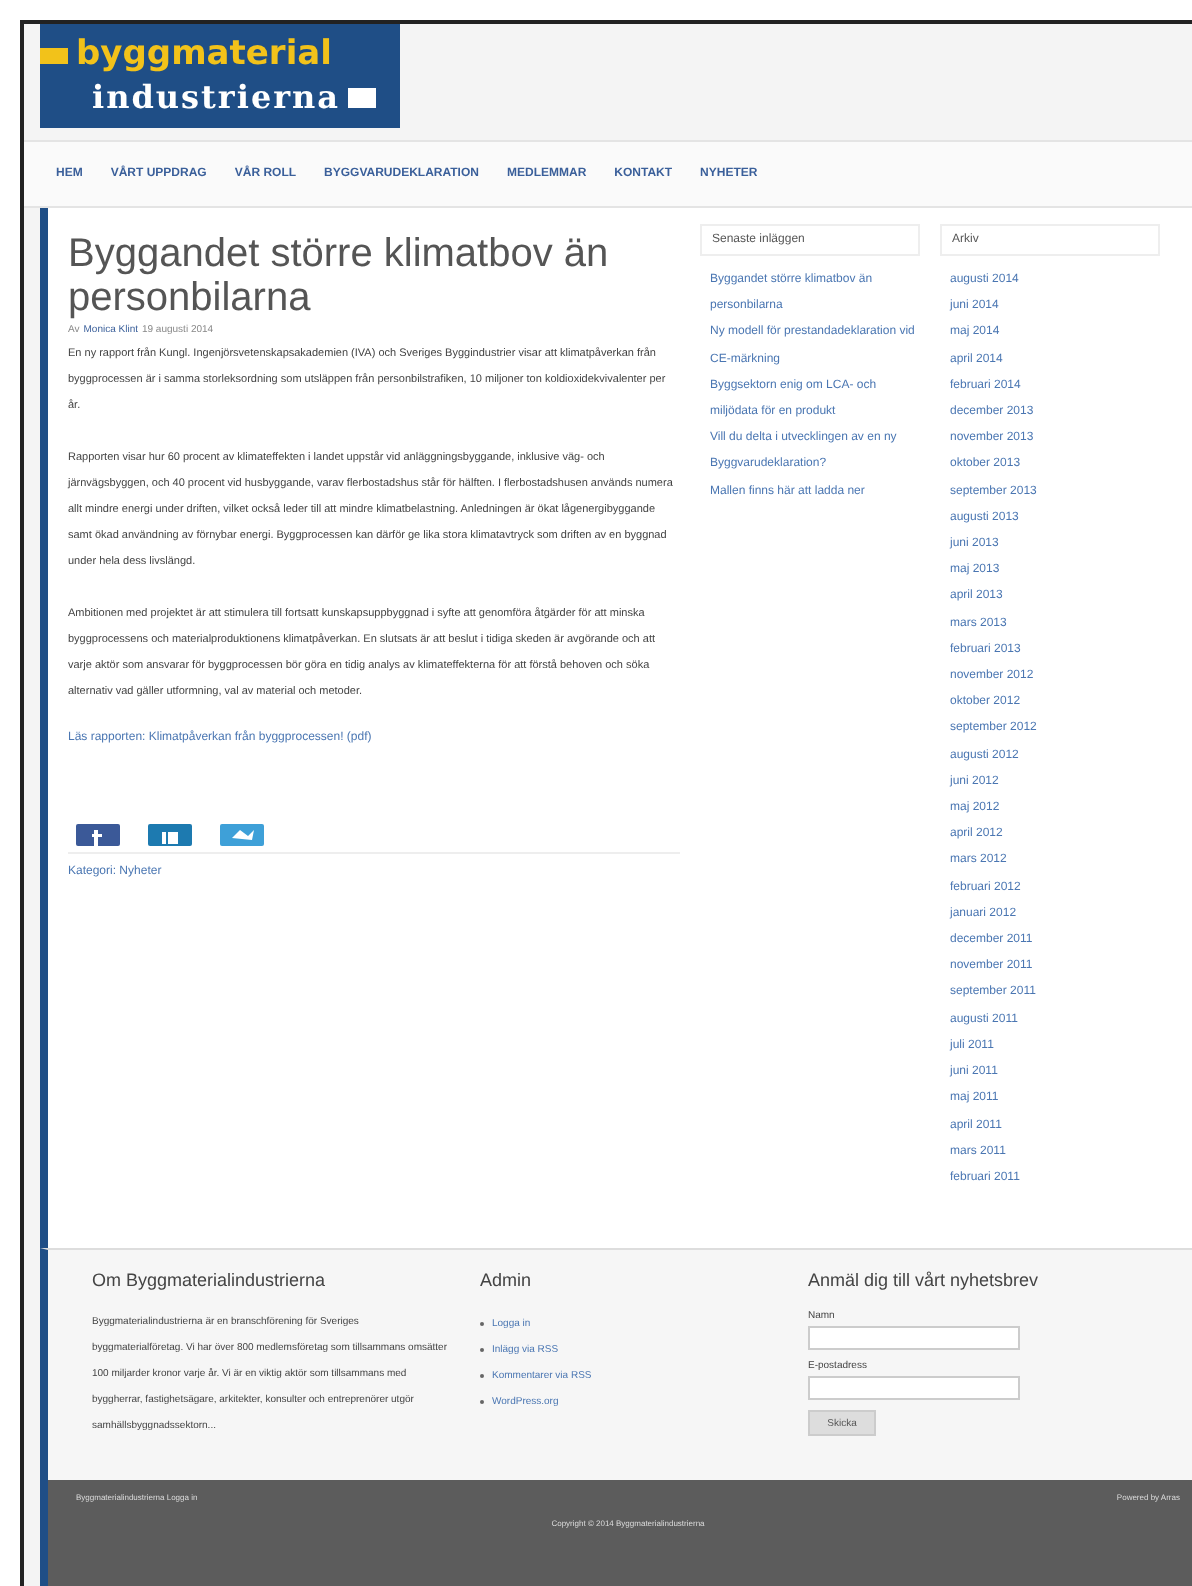  Describe the element at coordinates (507, 1280) in the screenshot. I see `footer-title: Admin` at that location.